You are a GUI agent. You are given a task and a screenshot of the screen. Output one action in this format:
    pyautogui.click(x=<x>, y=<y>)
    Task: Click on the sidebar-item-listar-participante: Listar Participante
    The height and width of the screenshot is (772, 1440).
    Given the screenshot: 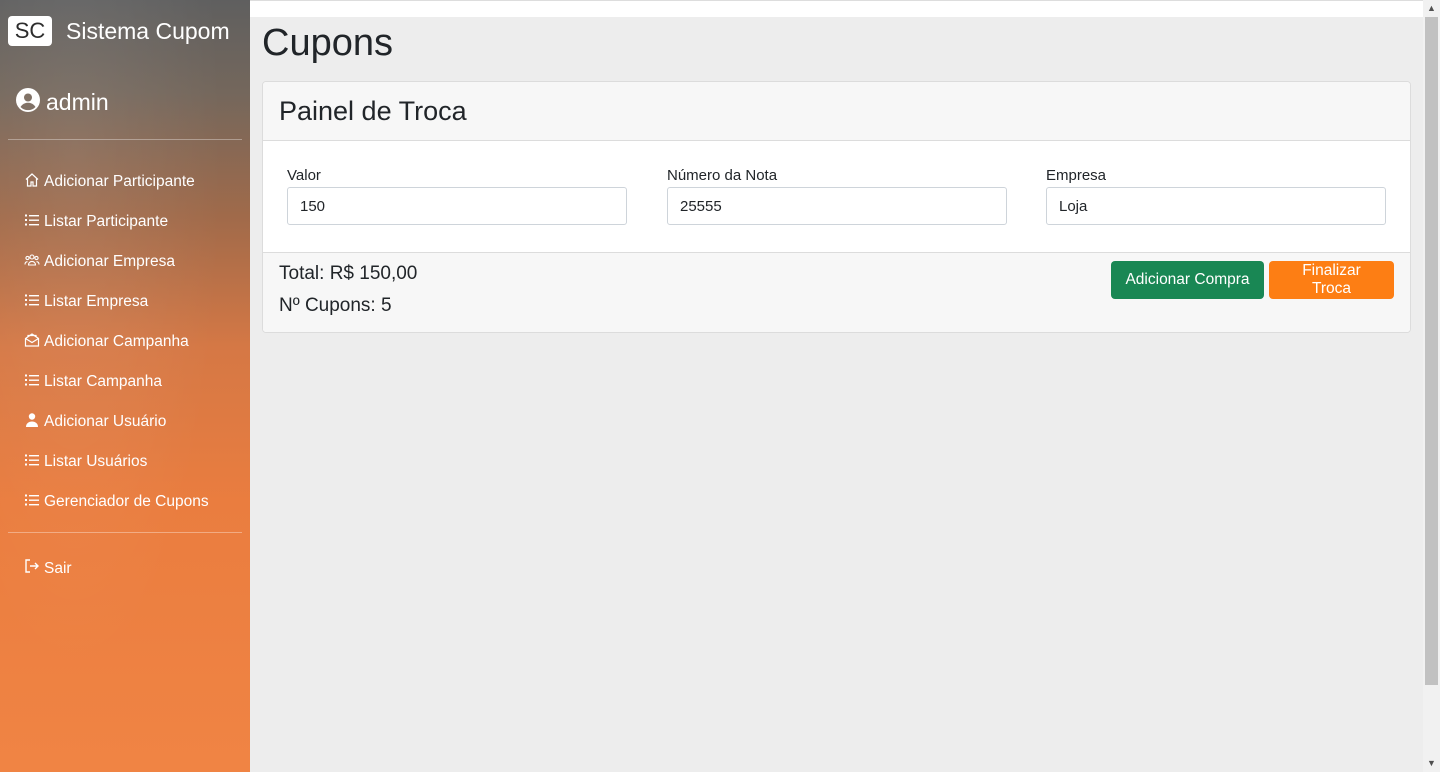 What is the action you would take?
    pyautogui.click(x=116, y=222)
    